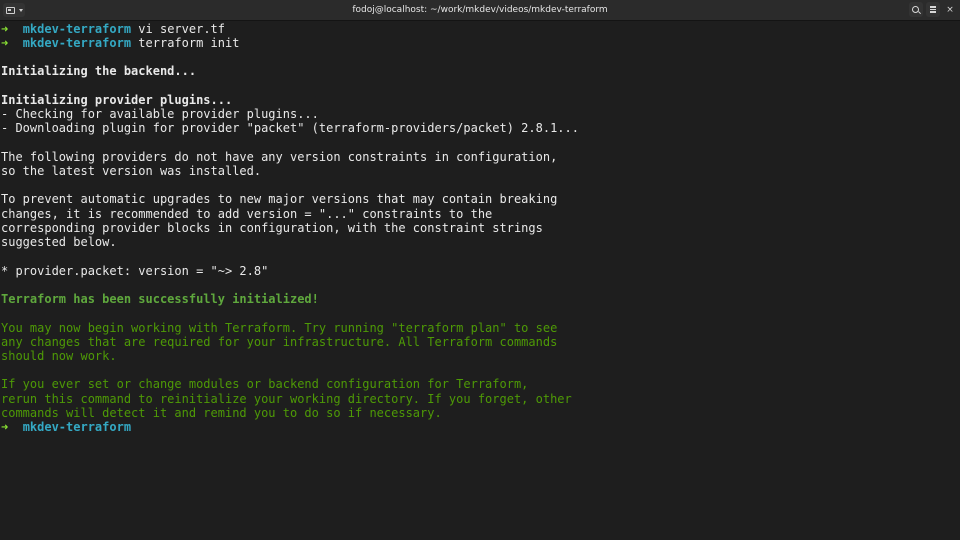 Image resolution: width=960 pixels, height=540 pixels. I want to click on command-text: vi server.tf, so click(181, 29).